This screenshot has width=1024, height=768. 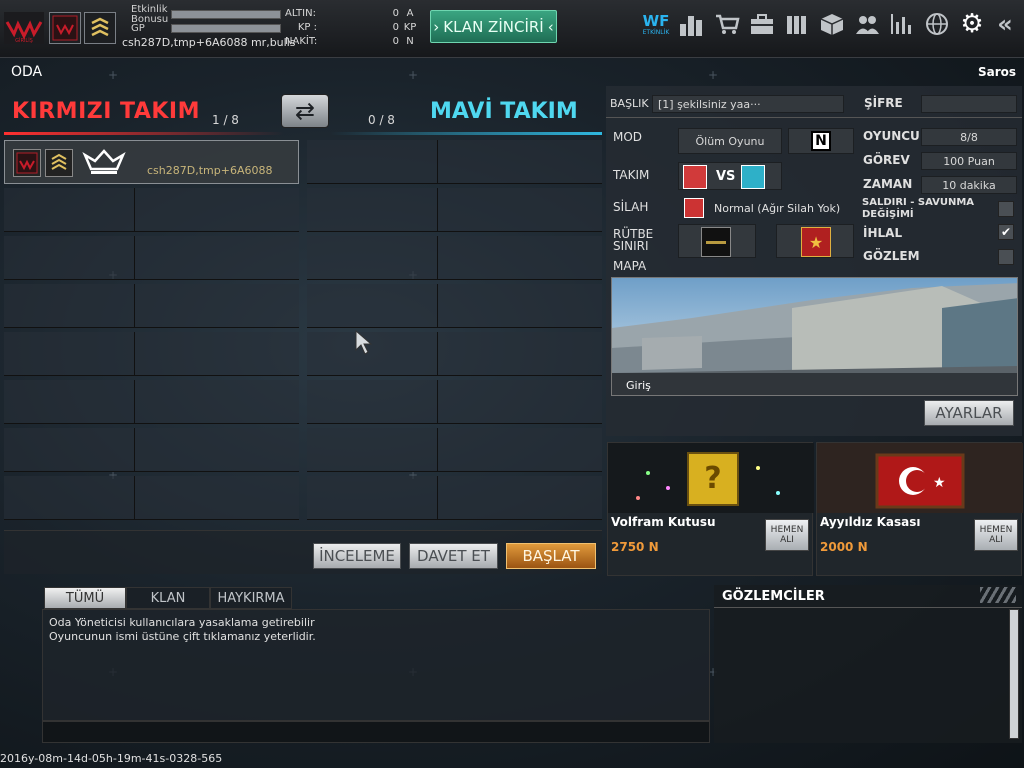 What do you see at coordinates (883, 233) in the screenshot?
I see `violation-label: İHLAL` at bounding box center [883, 233].